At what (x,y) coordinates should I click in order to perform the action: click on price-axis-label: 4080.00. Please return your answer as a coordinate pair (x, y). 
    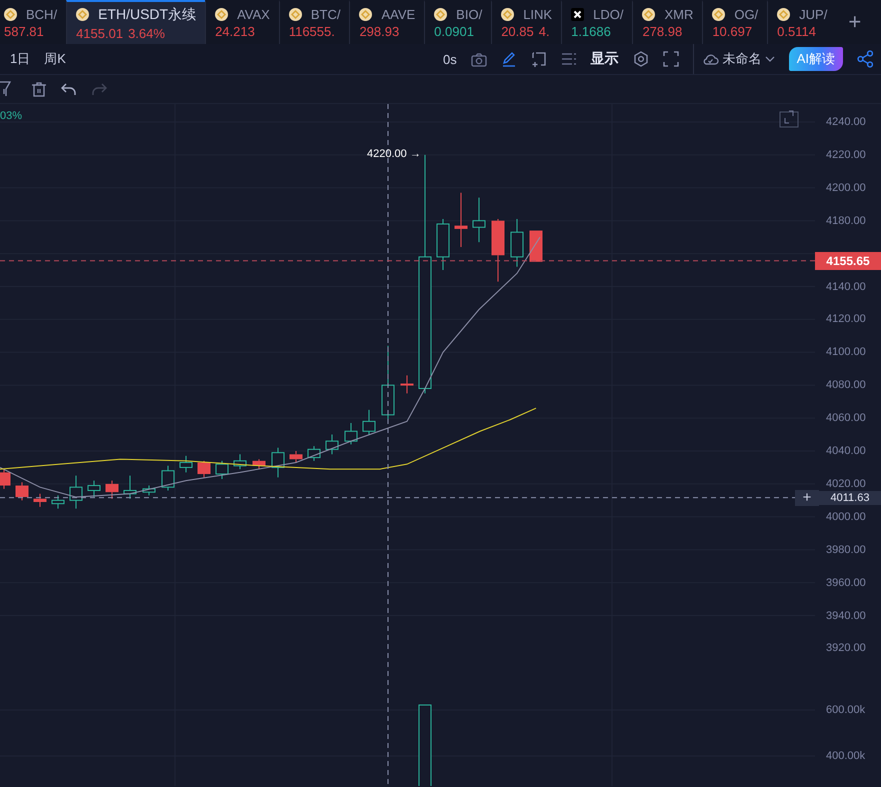
    Looking at the image, I should click on (846, 385).